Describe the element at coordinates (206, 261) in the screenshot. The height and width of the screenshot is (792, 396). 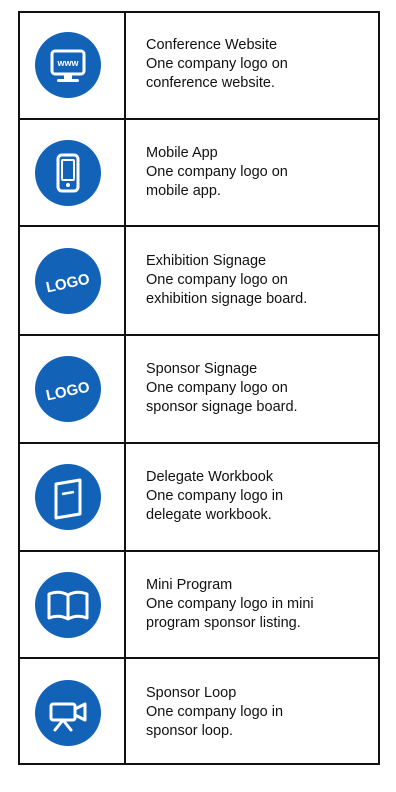
I see `row-title: Exhibition Signage` at that location.